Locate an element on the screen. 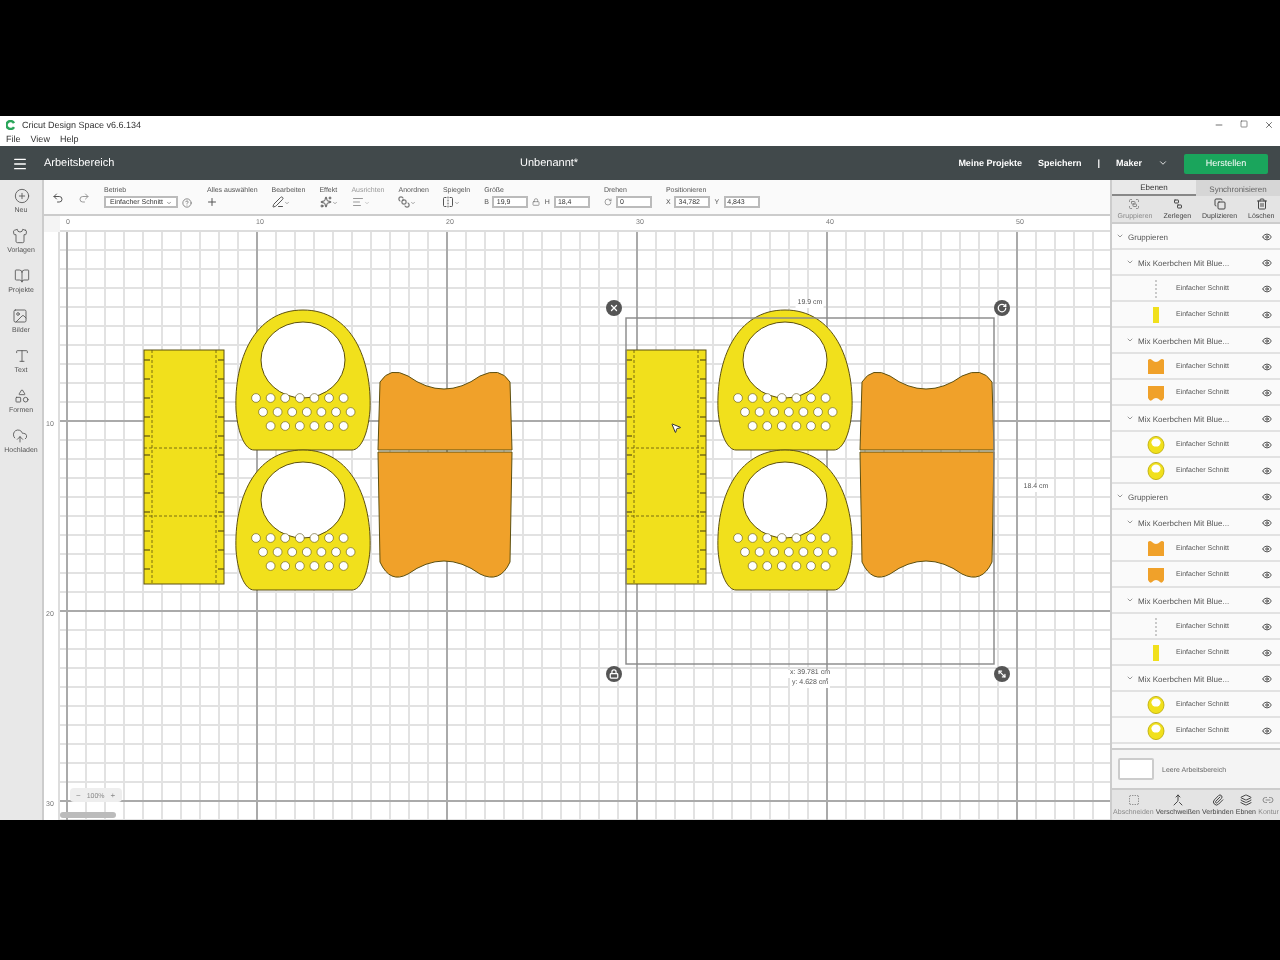  cursor-icon is located at coordinates (676, 428).